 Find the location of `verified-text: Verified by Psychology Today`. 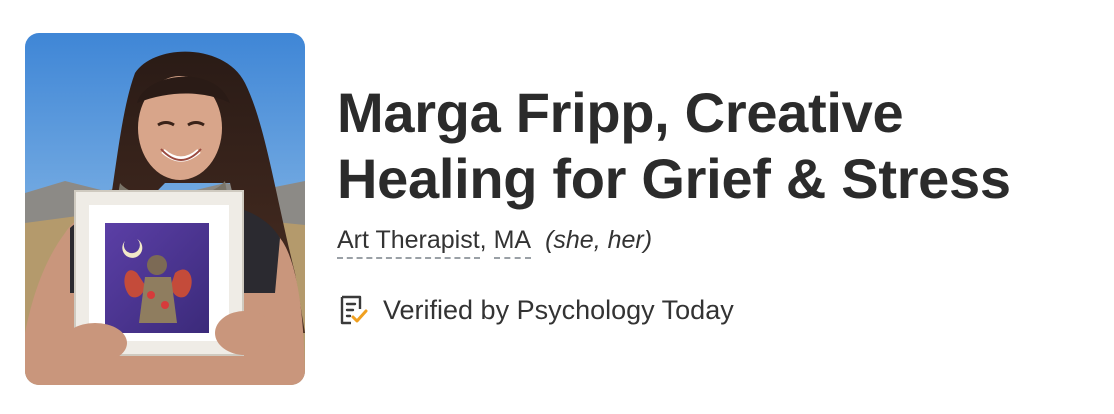

verified-text: Verified by Psychology Today is located at coordinates (558, 309).